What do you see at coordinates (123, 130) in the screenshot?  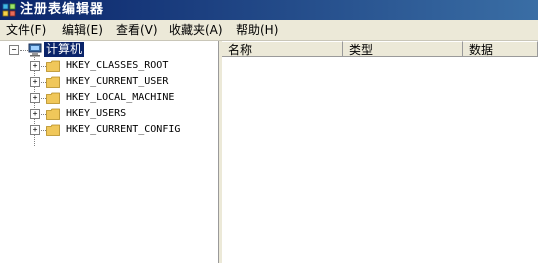 I see `tree-label-hkey-current-config: HKEY_CURRENT_CONFIG` at bounding box center [123, 130].